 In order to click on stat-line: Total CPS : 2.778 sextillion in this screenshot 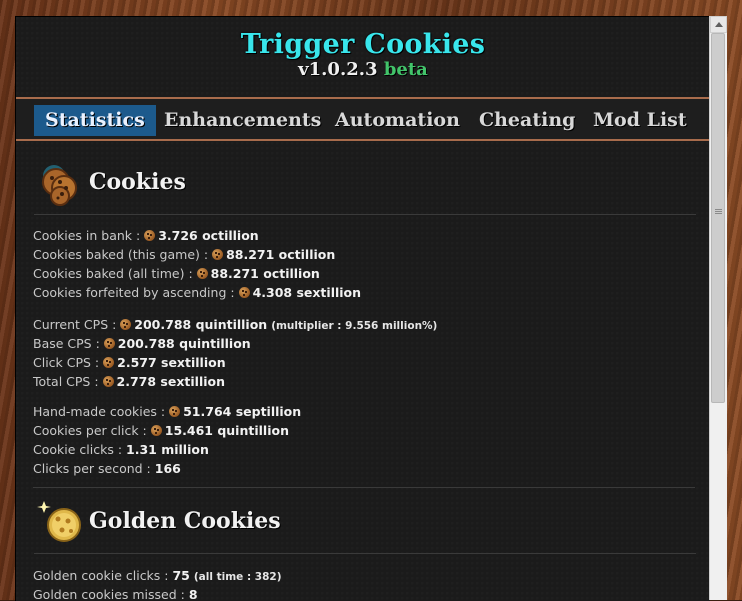, I will do `click(129, 381)`.